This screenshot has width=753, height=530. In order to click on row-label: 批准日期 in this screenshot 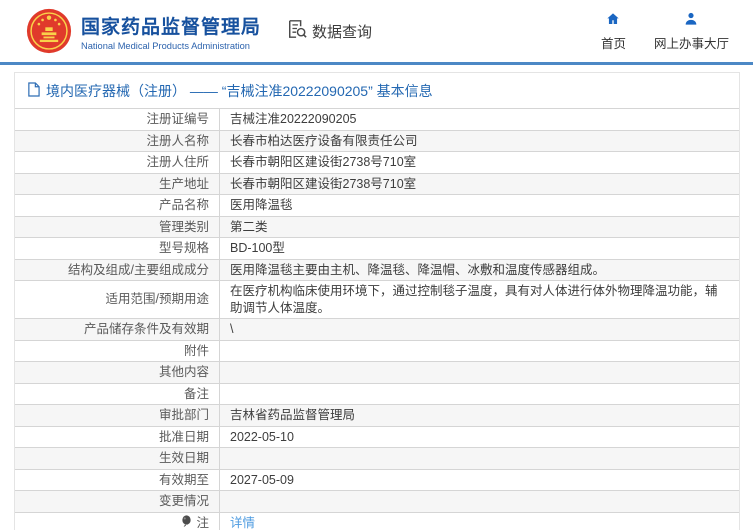, I will do `click(117, 436)`.